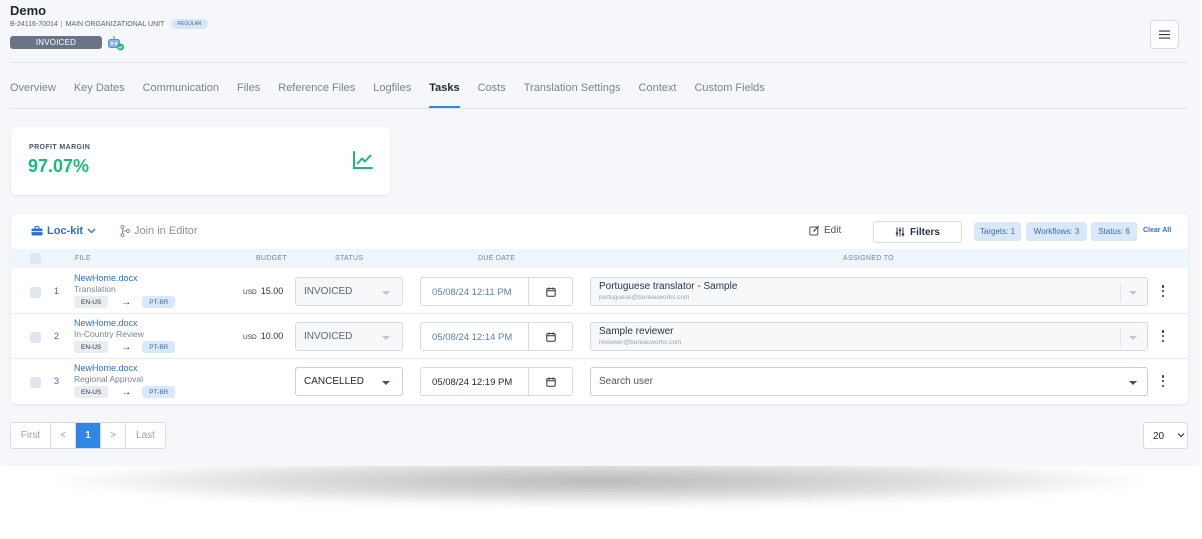 The width and height of the screenshot is (1202, 539). What do you see at coordinates (334, 381) in the screenshot?
I see `status-value: CANCELLED` at bounding box center [334, 381].